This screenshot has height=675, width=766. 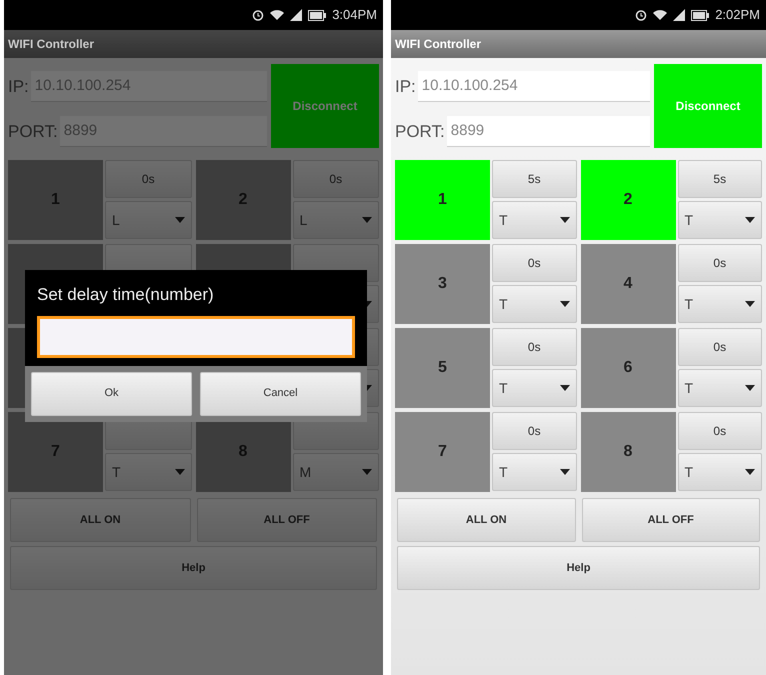 I want to click on relay-button: 7, so click(x=442, y=452).